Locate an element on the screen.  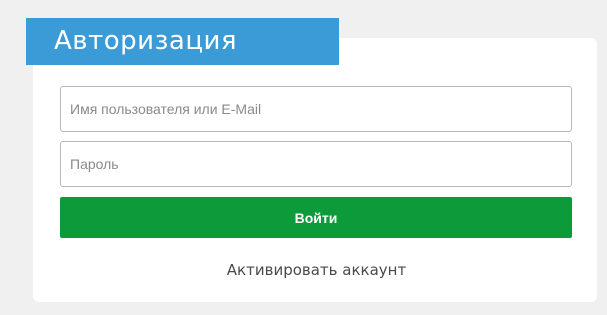
password-input is located at coordinates (316, 164).